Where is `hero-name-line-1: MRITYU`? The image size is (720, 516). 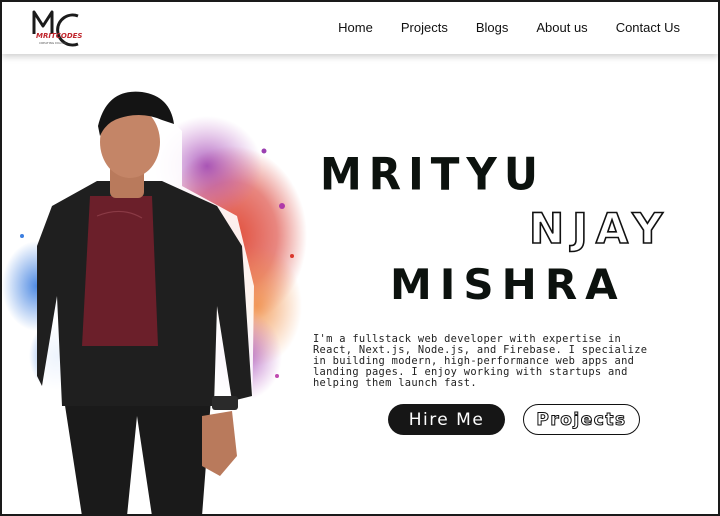
hero-name-line-1: MRITYU is located at coordinates (432, 174).